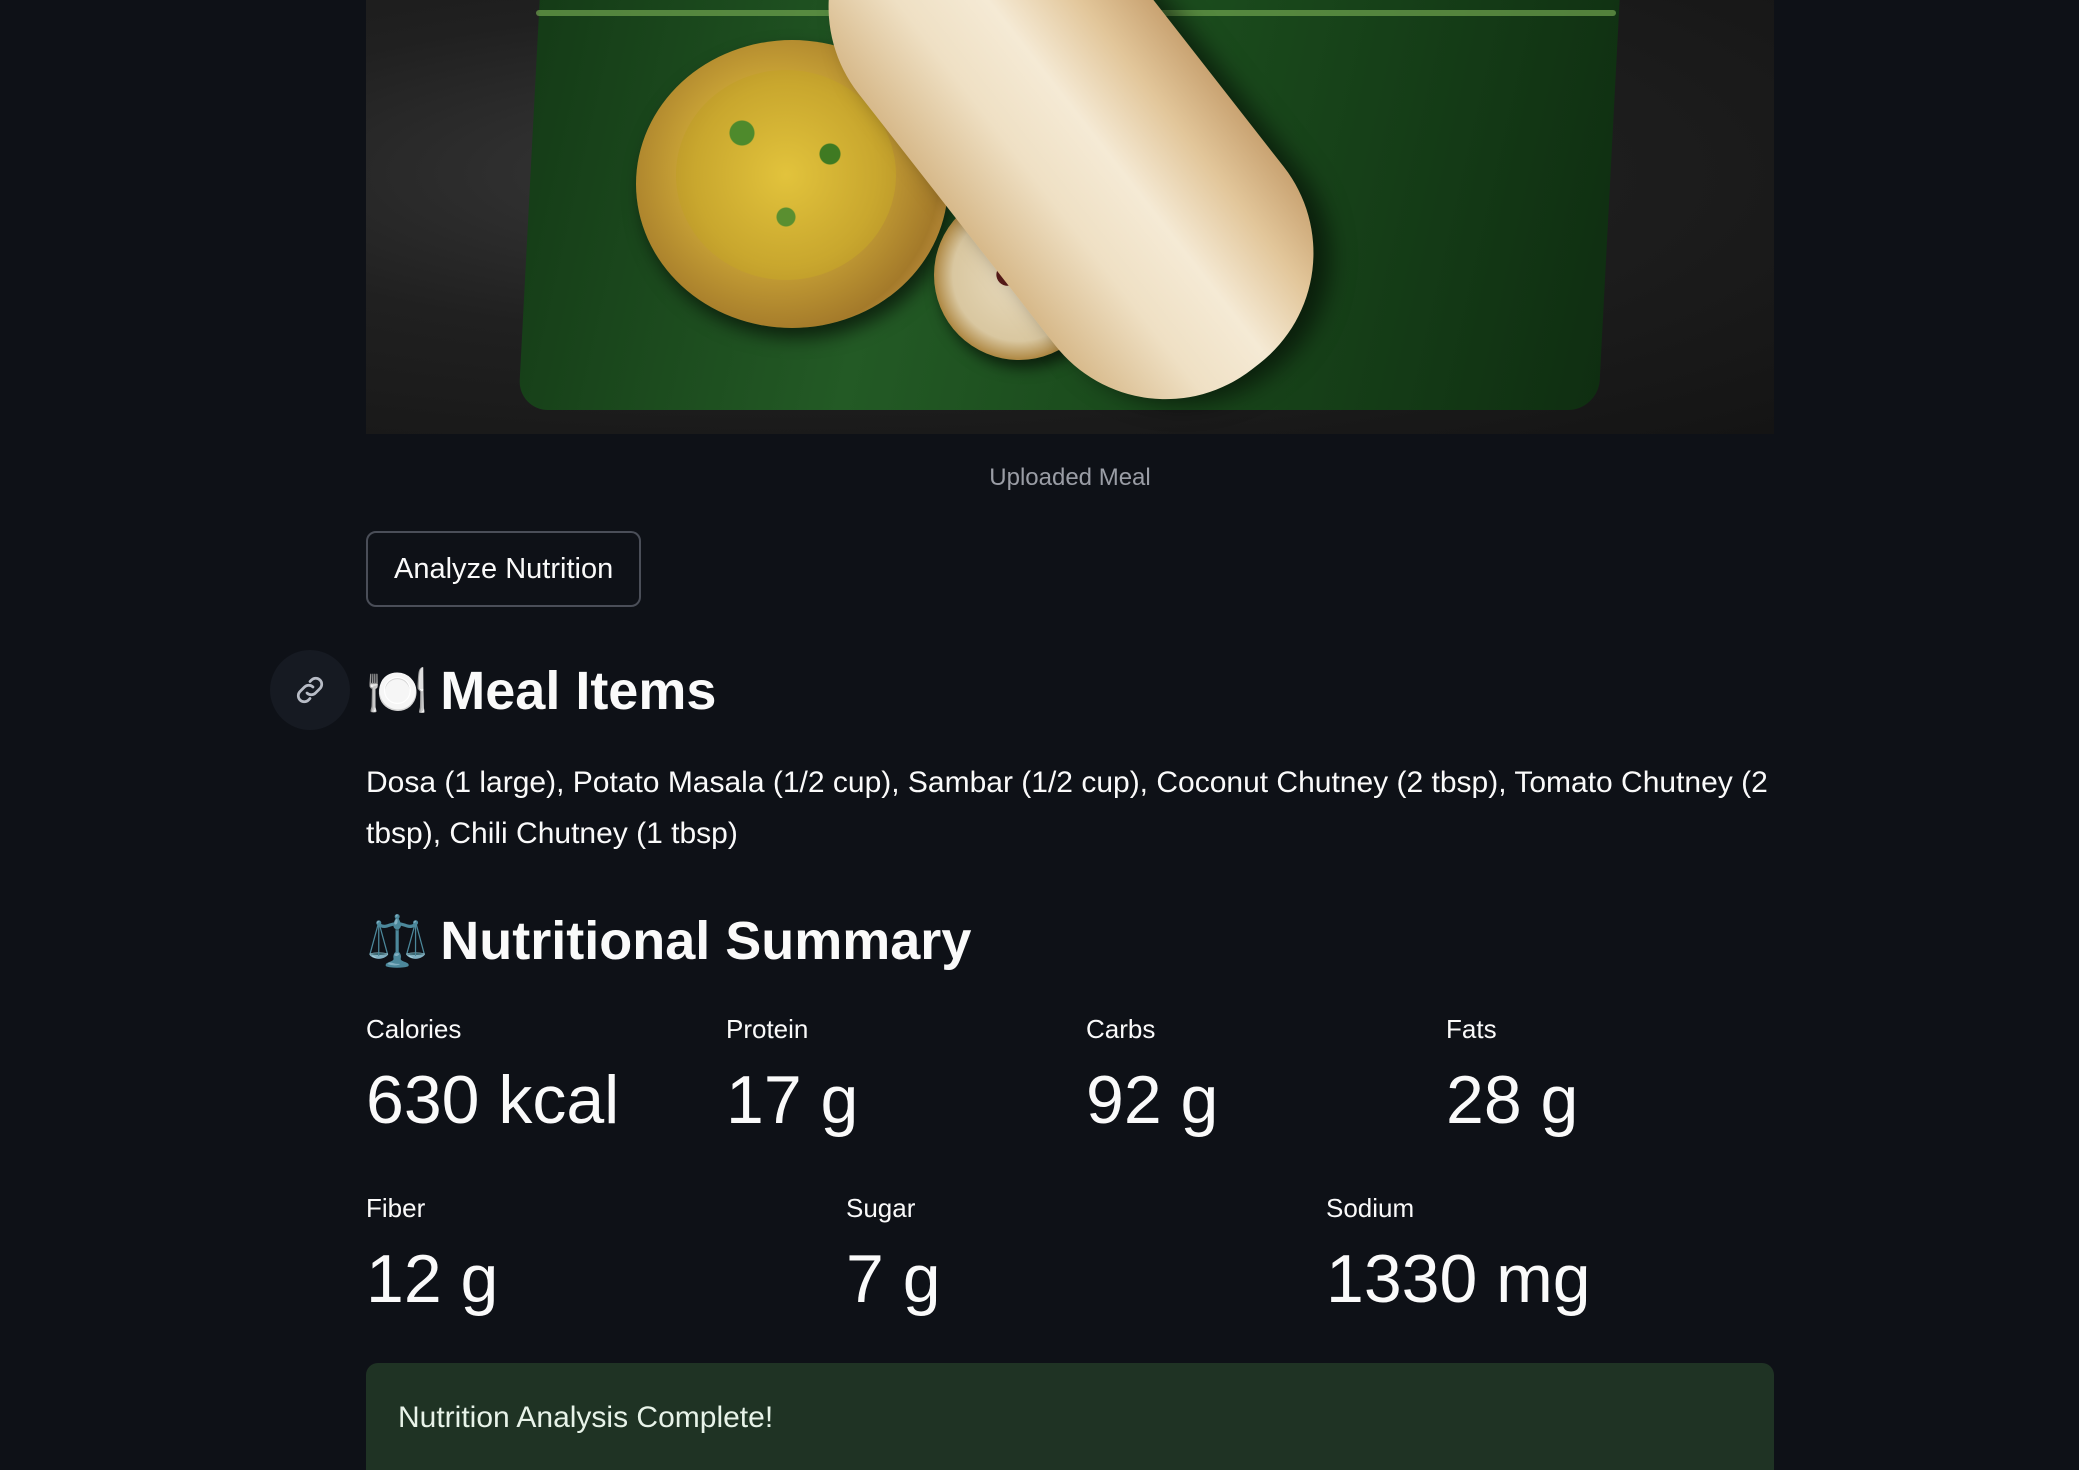 Image resolution: width=2079 pixels, height=1470 pixels. Describe the element at coordinates (414, 1029) in the screenshot. I see `metric-label: Calories` at that location.